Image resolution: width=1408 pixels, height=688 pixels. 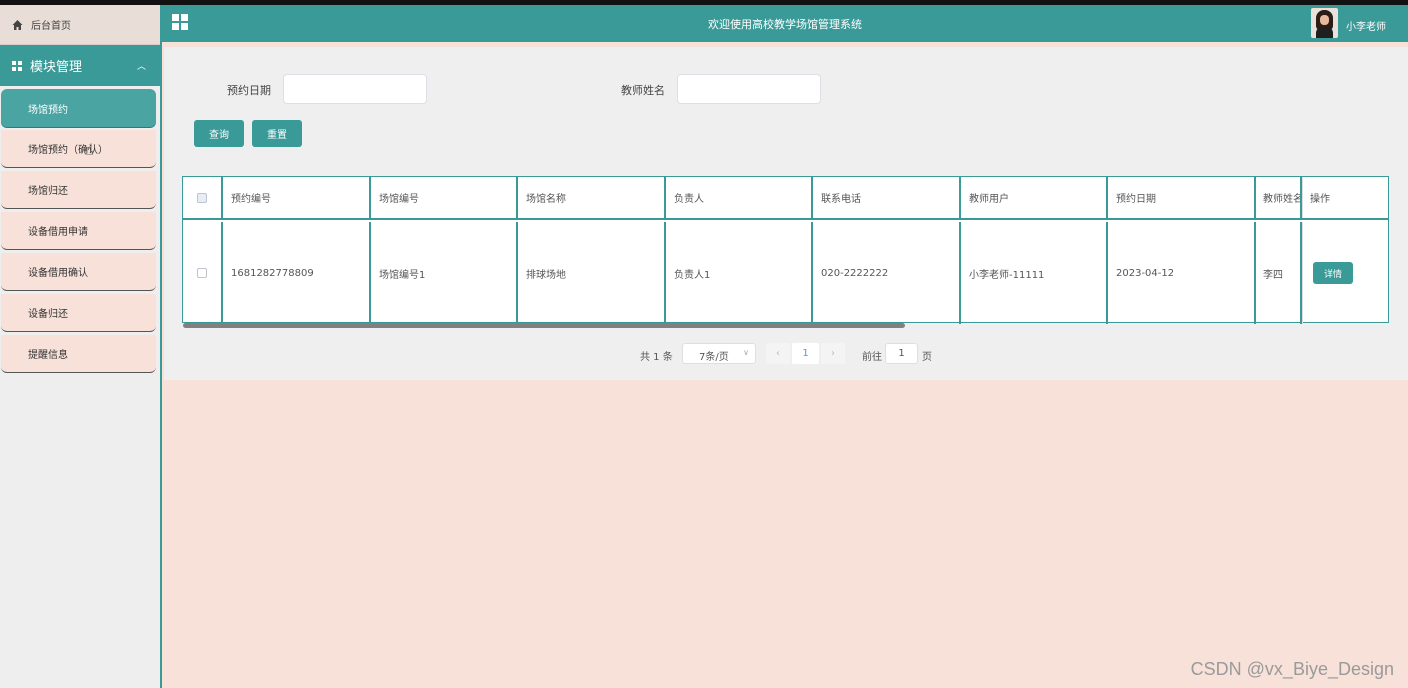 What do you see at coordinates (1034, 273) in the screenshot?
I see `cell-teacher-user: 小李老师-11111` at bounding box center [1034, 273].